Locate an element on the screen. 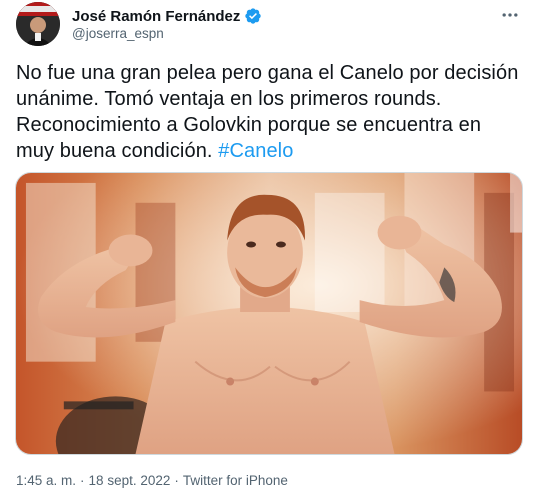 This screenshot has width=539, height=496. hashtag-link: #Canelo is located at coordinates (255, 151).